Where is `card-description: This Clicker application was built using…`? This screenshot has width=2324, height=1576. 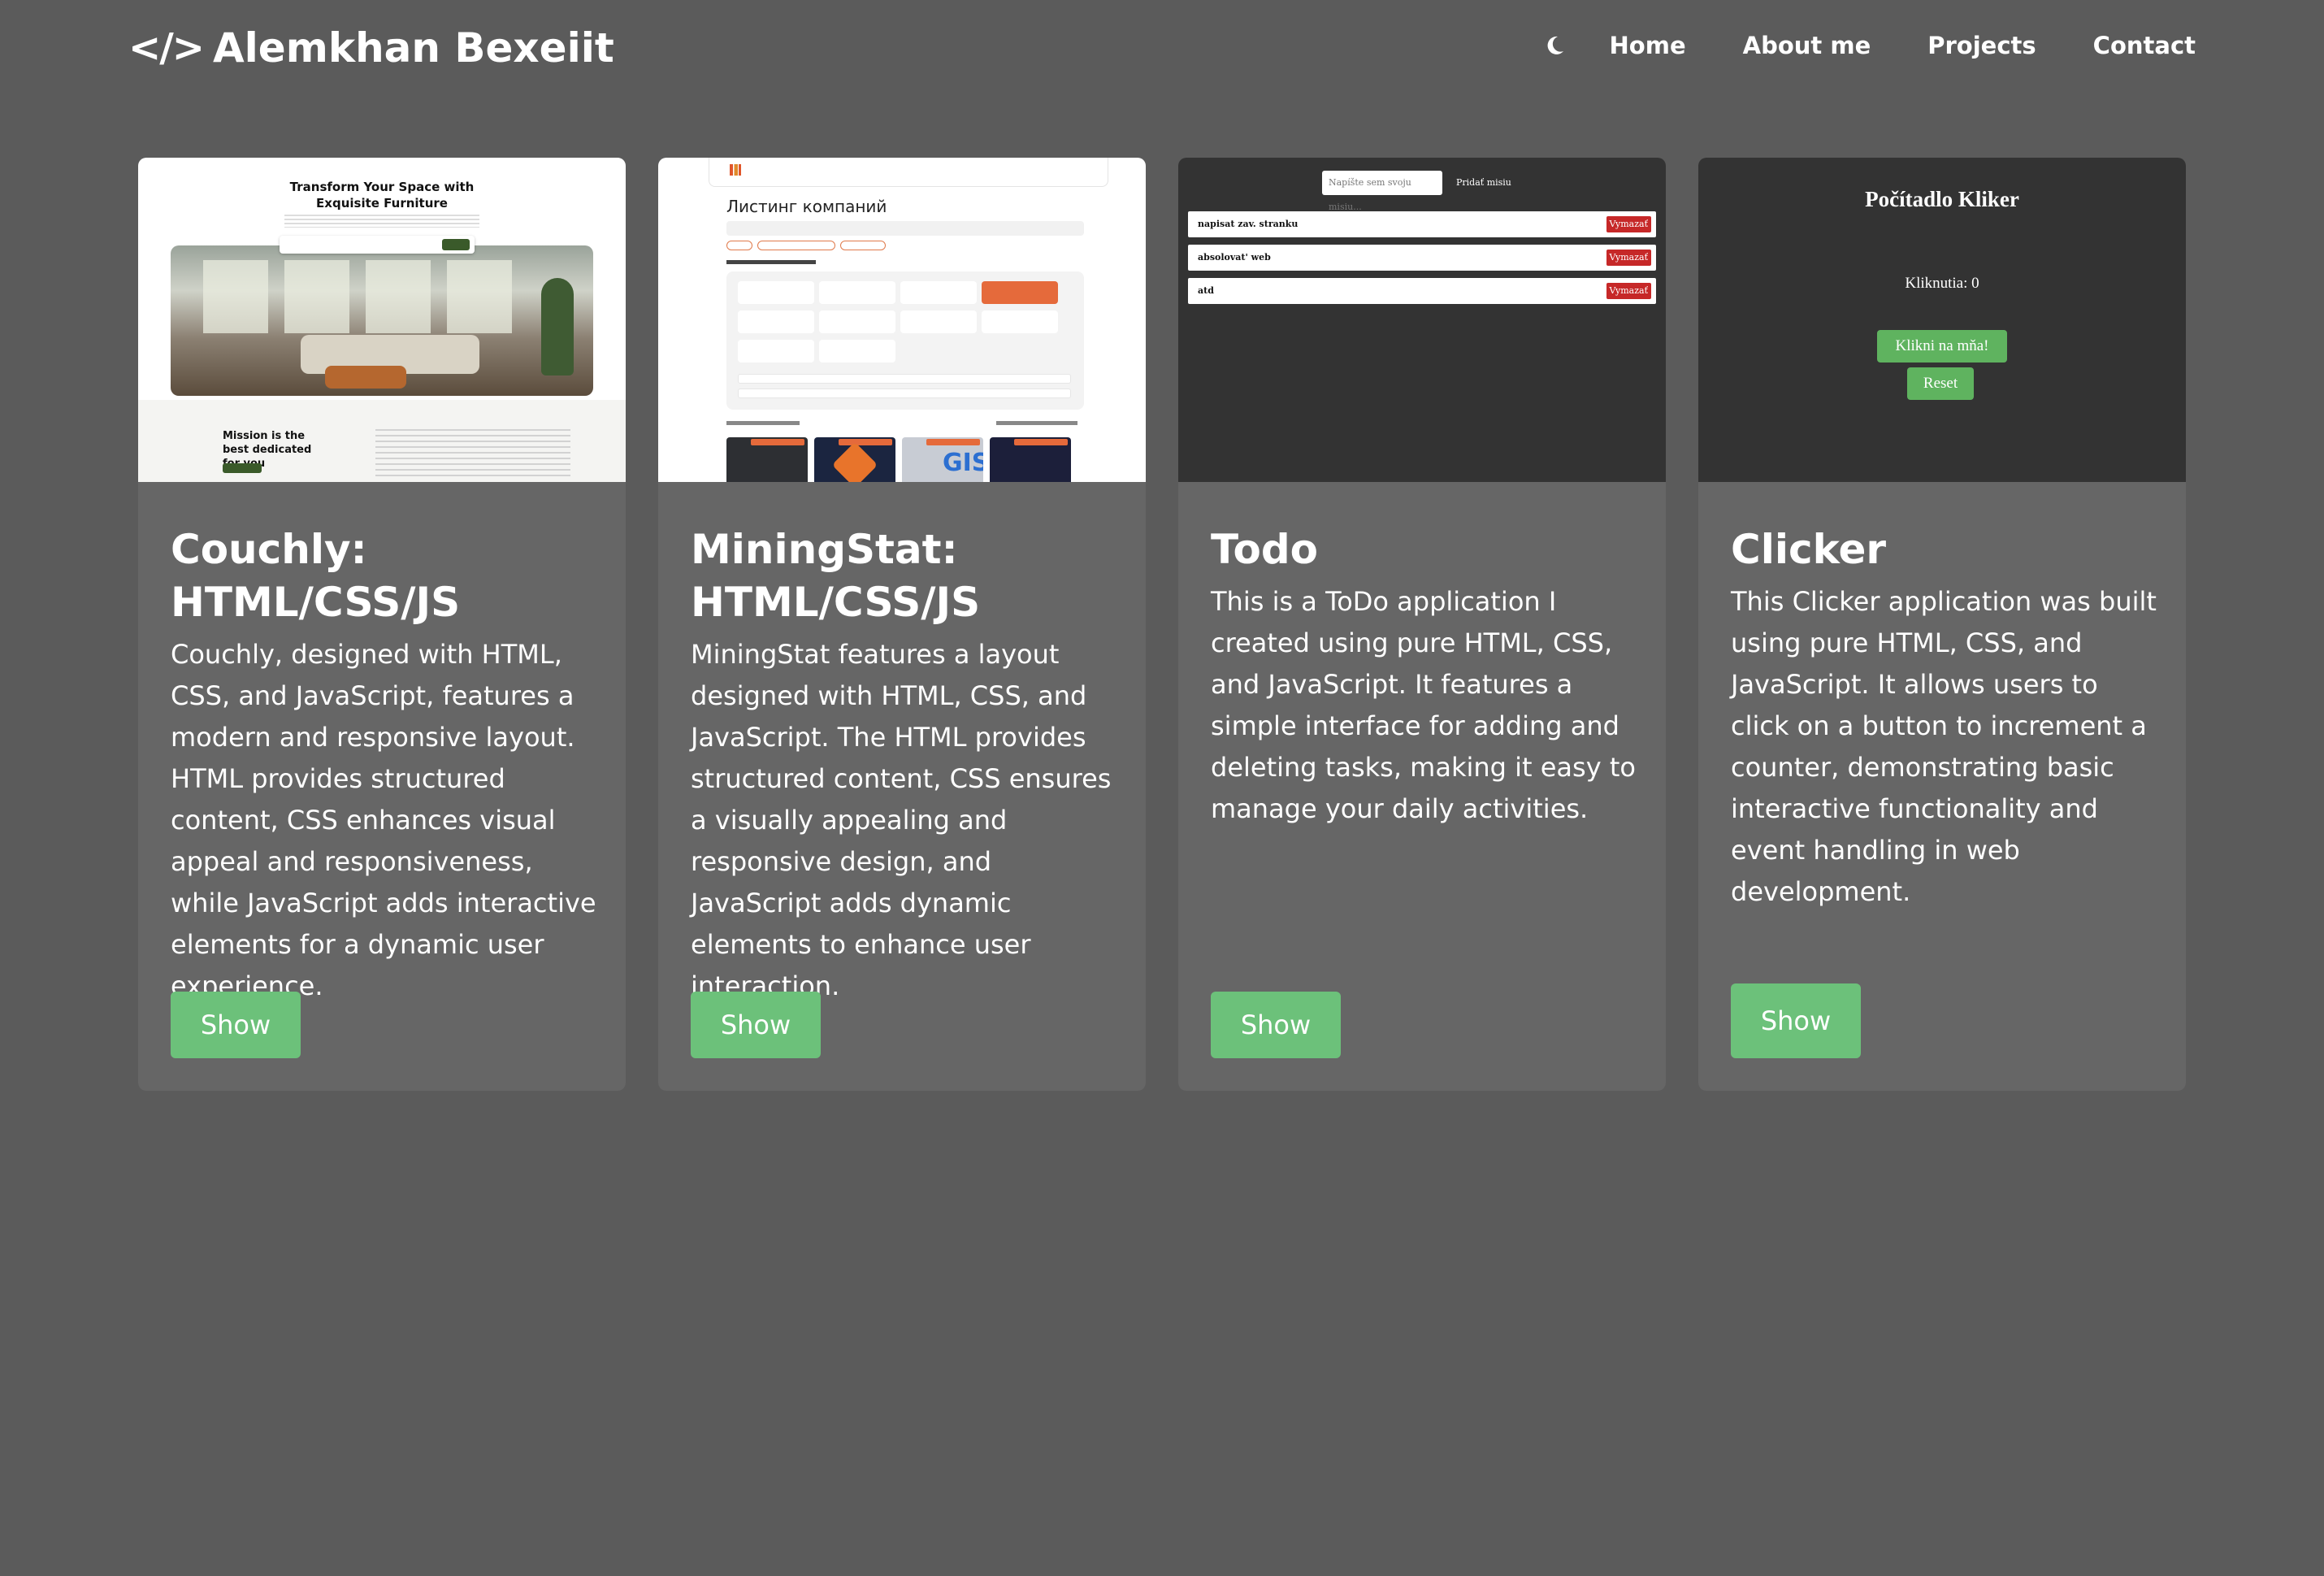 card-description: This Clicker application was built using… is located at coordinates (1944, 746).